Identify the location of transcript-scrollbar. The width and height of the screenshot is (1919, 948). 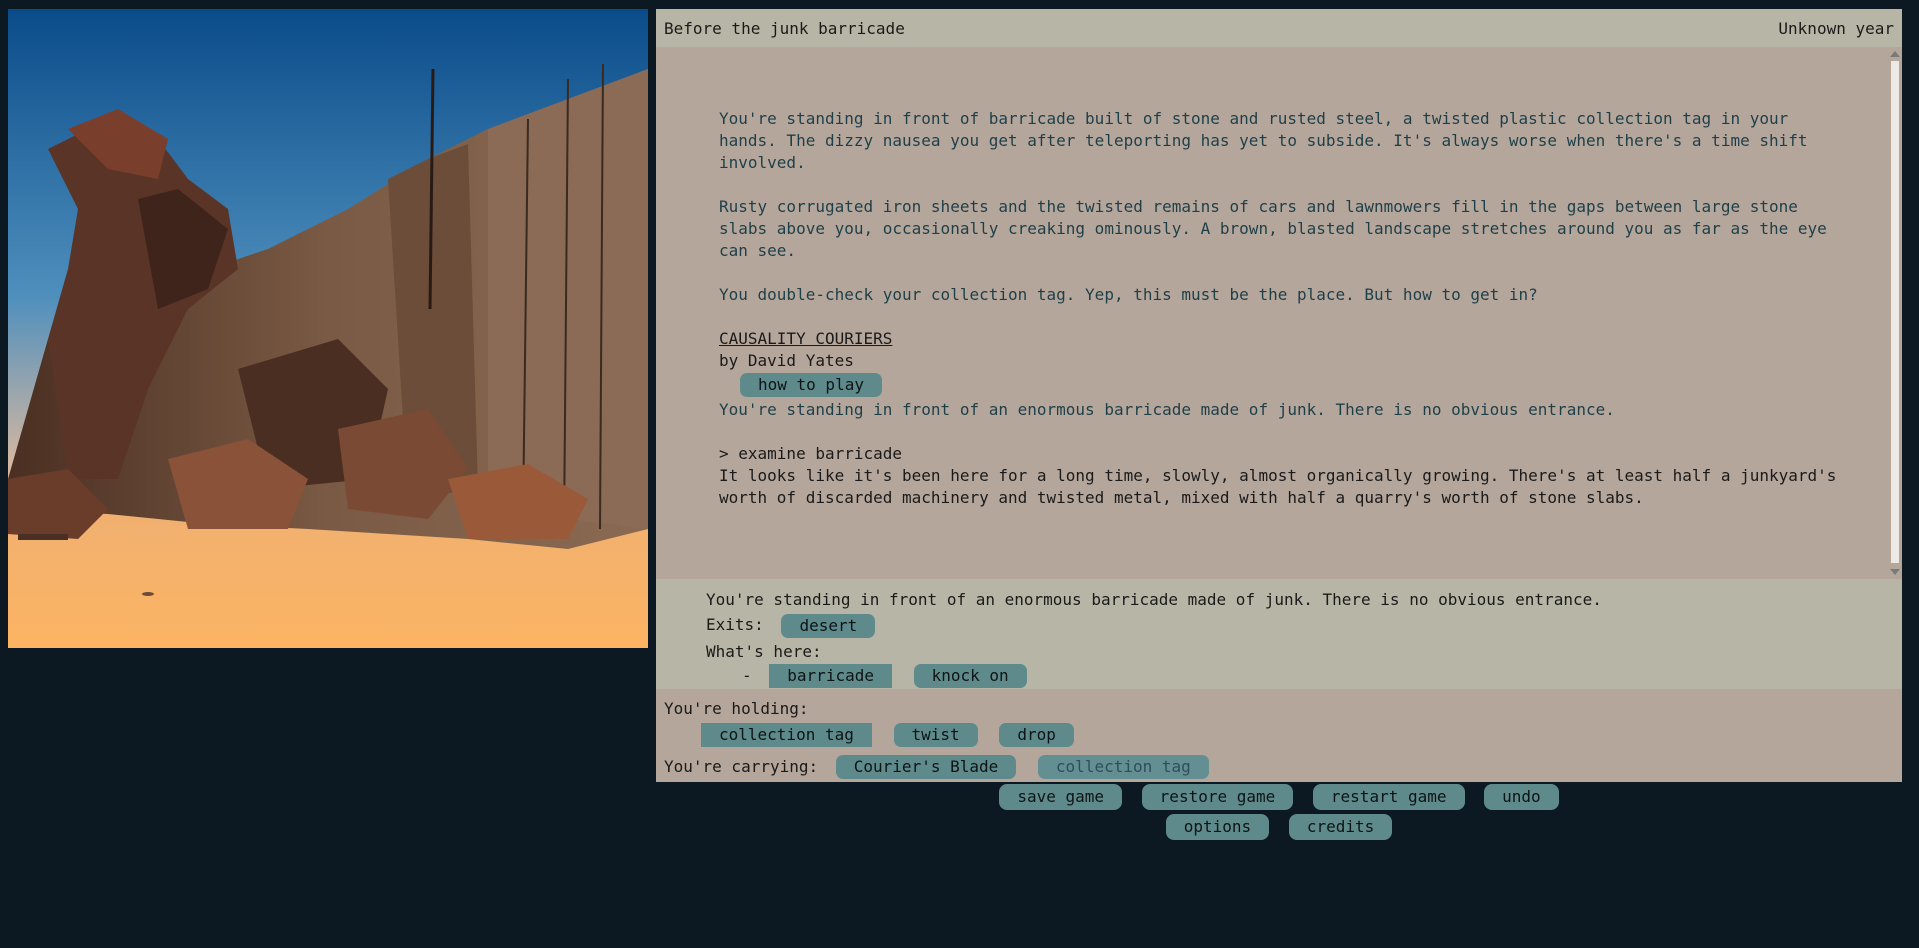
(1895, 313).